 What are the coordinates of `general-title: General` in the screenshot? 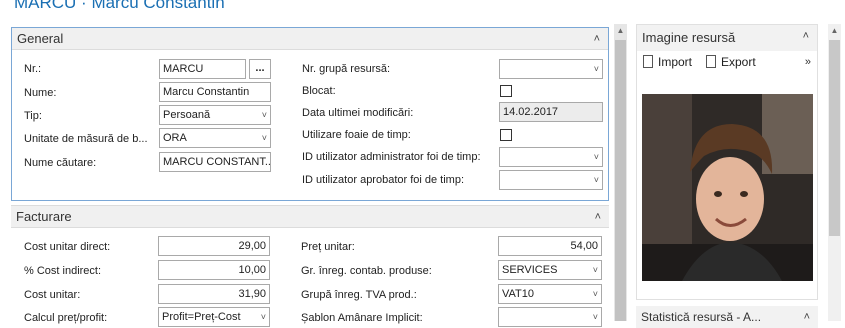 It's located at (40, 38).